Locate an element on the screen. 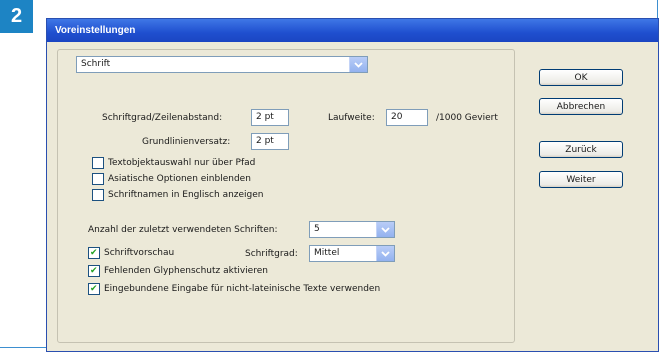  checkbox-label: Textobjektauswahl nur über Pfad is located at coordinates (182, 163).